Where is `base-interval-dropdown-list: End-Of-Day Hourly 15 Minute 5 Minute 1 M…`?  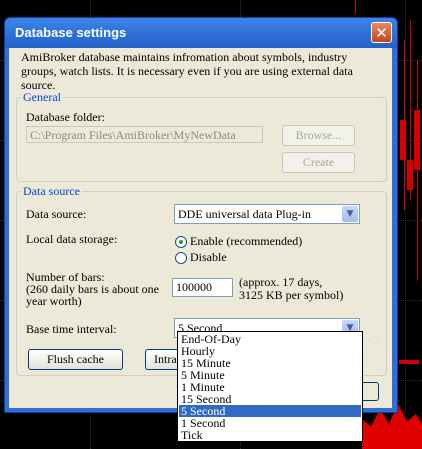
base-interval-dropdown-list: End-Of-Day Hourly 15 Minute 5 Minute 1 M… is located at coordinates (270, 386).